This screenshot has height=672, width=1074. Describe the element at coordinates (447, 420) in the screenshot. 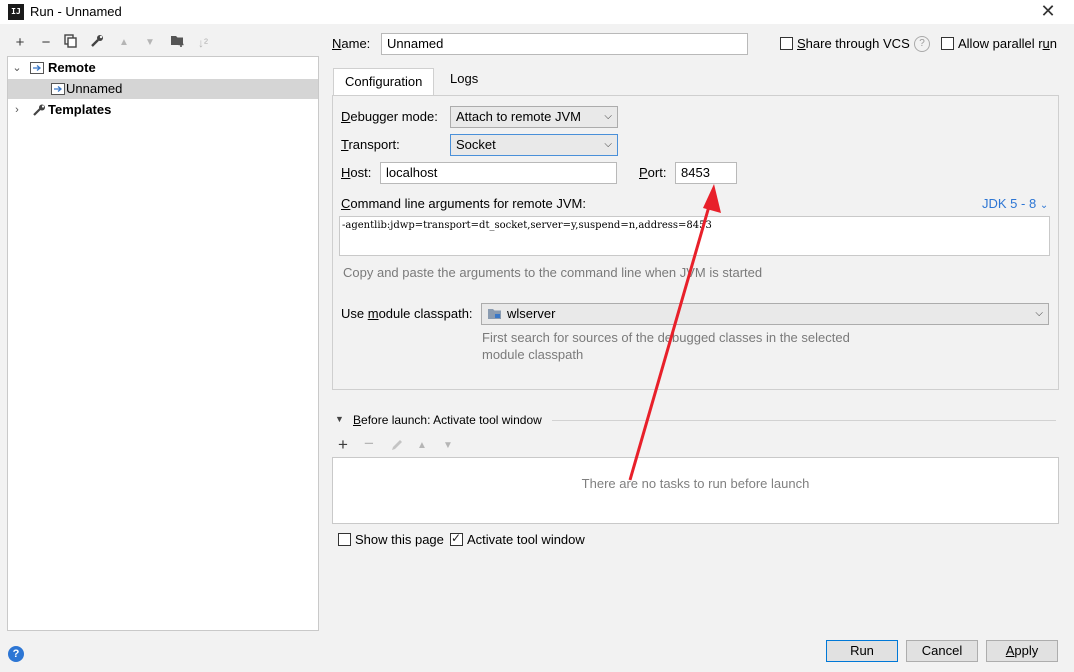

I see `before-launch-title: Before launch: Activate tool window` at that location.